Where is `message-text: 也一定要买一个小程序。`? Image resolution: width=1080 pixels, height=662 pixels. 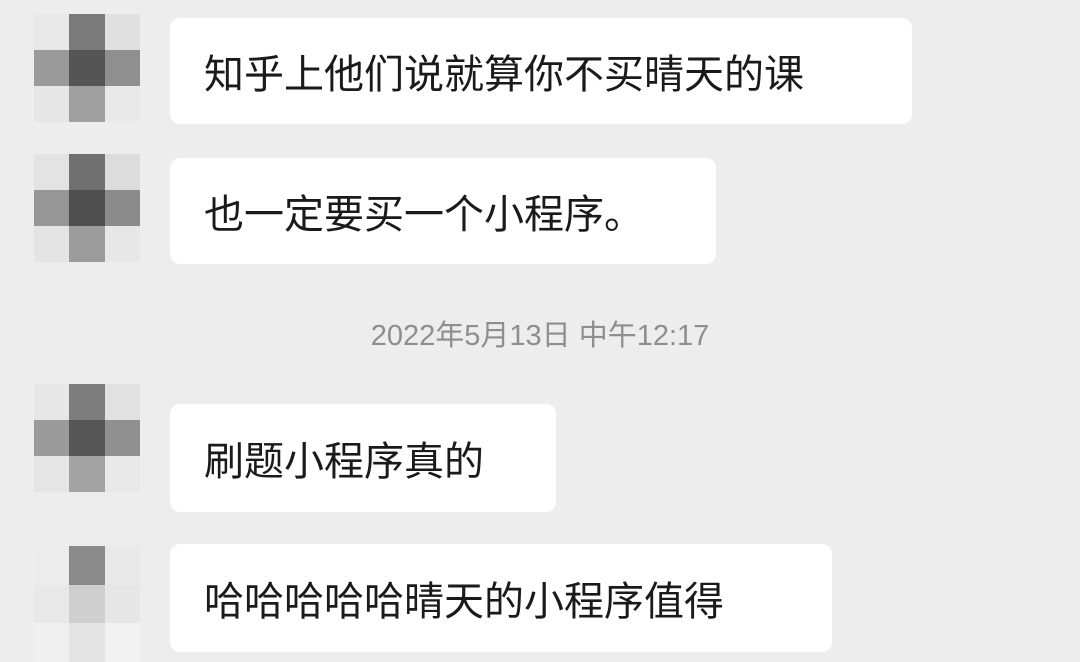
message-text: 也一定要买一个小程序。 is located at coordinates (424, 215).